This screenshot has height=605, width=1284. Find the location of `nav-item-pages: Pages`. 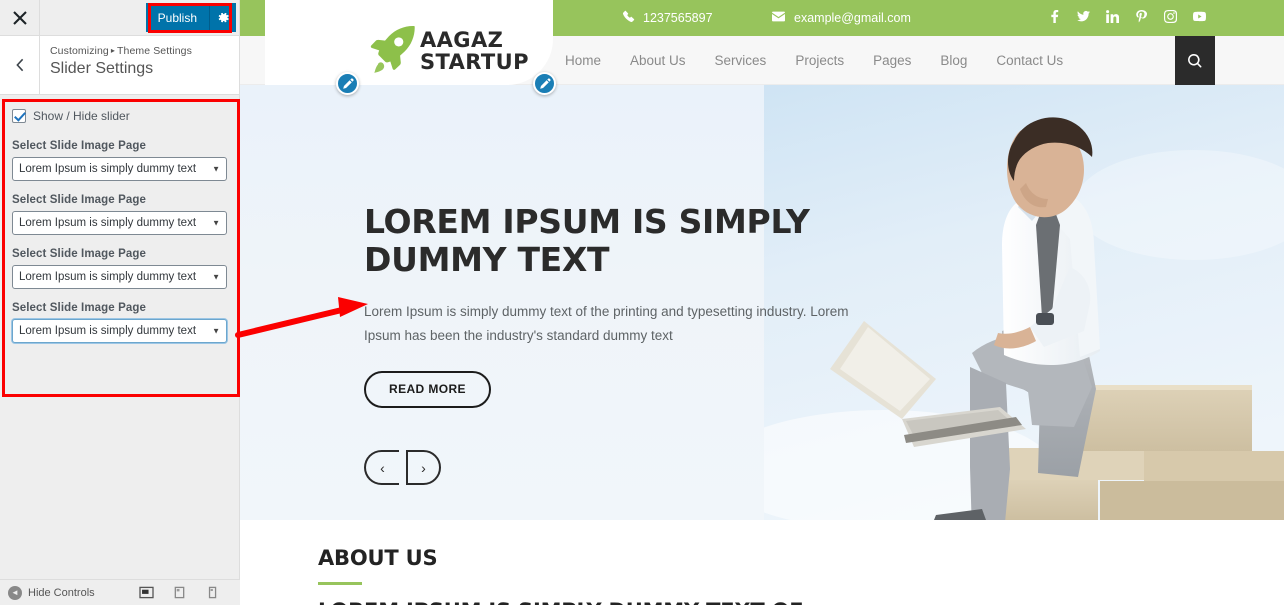

nav-item-pages: Pages is located at coordinates (892, 60).